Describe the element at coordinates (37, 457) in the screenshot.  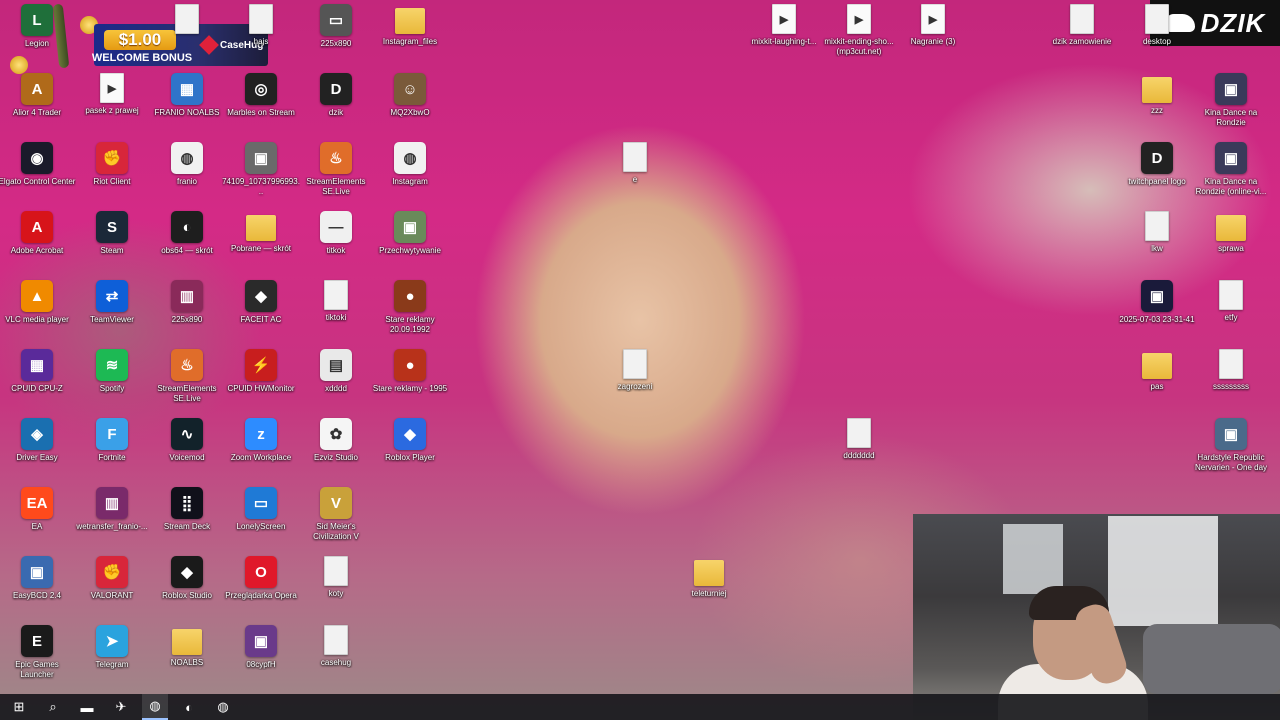
I see `desktop-icon-label: Driver Easy` at that location.